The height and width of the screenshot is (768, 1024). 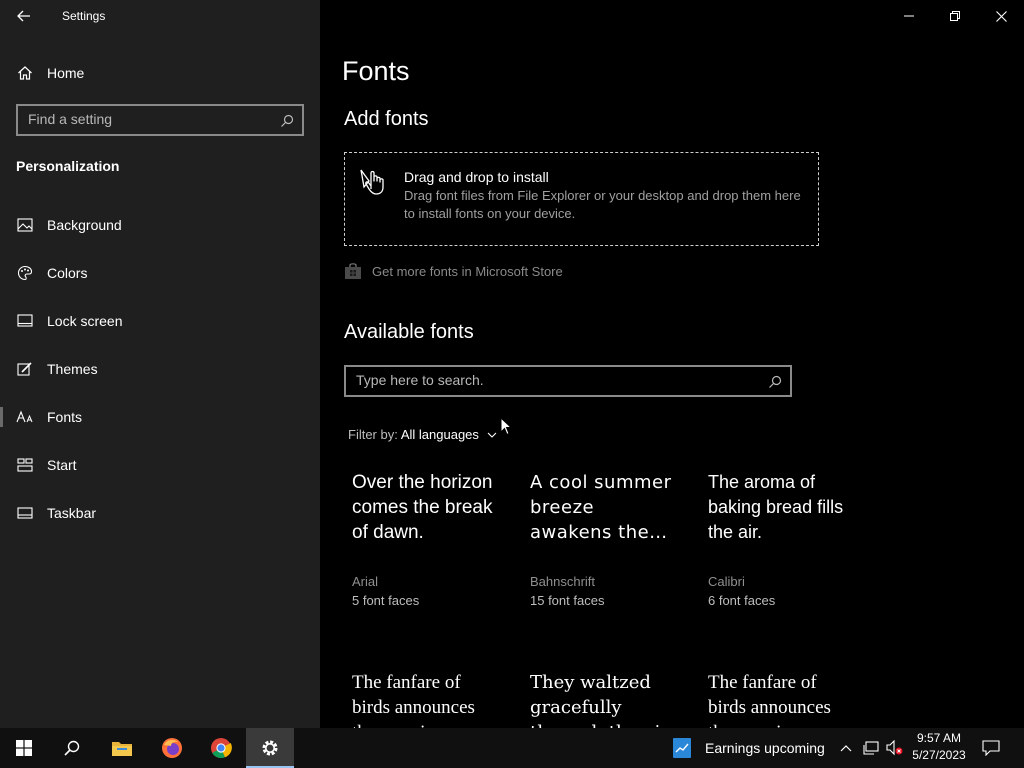 What do you see at coordinates (160, 73) in the screenshot?
I see `sidebar-item-home: Home` at bounding box center [160, 73].